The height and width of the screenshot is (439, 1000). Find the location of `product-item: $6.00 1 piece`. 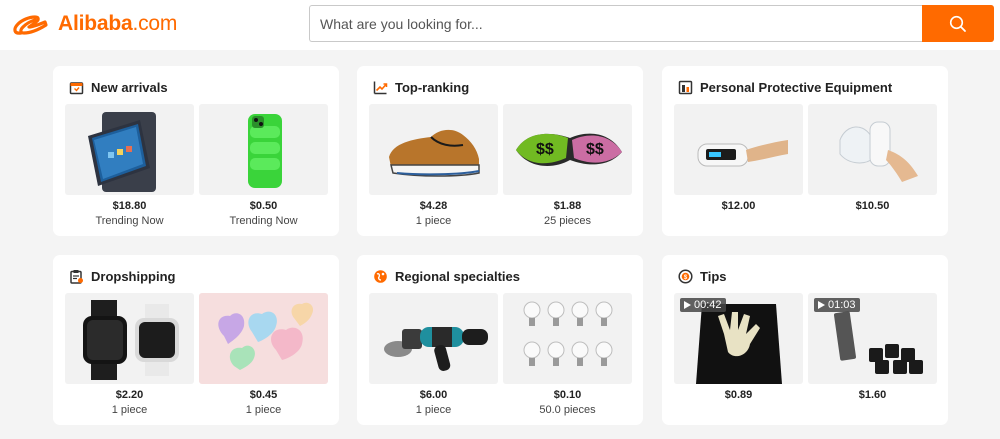

product-item: $6.00 1 piece is located at coordinates (433, 354).